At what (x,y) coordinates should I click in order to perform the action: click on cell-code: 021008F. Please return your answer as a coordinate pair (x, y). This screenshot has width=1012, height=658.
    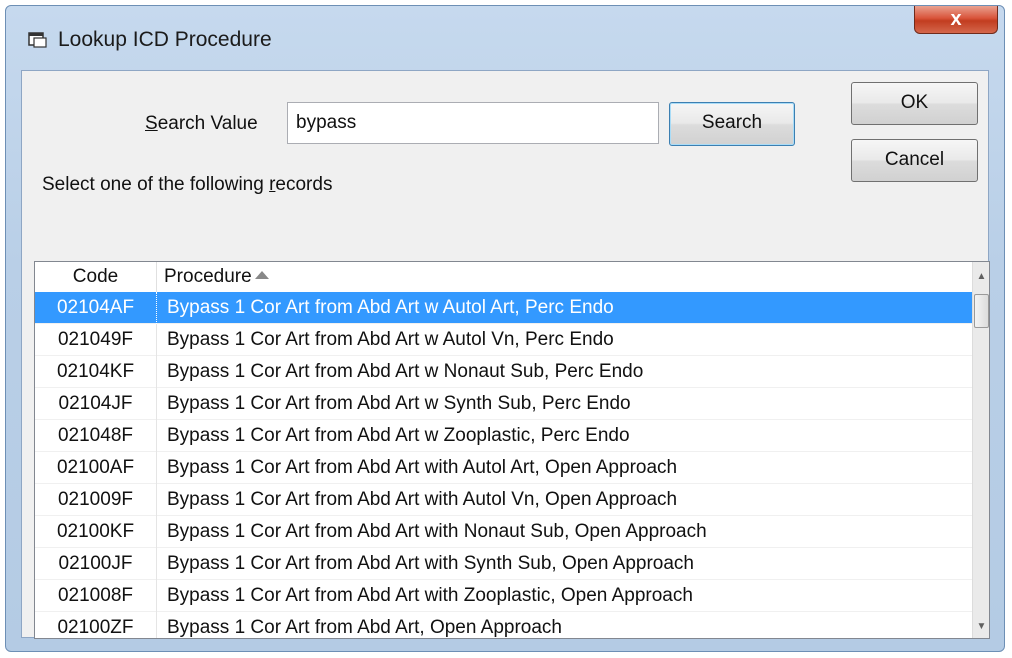
    Looking at the image, I should click on (96, 596).